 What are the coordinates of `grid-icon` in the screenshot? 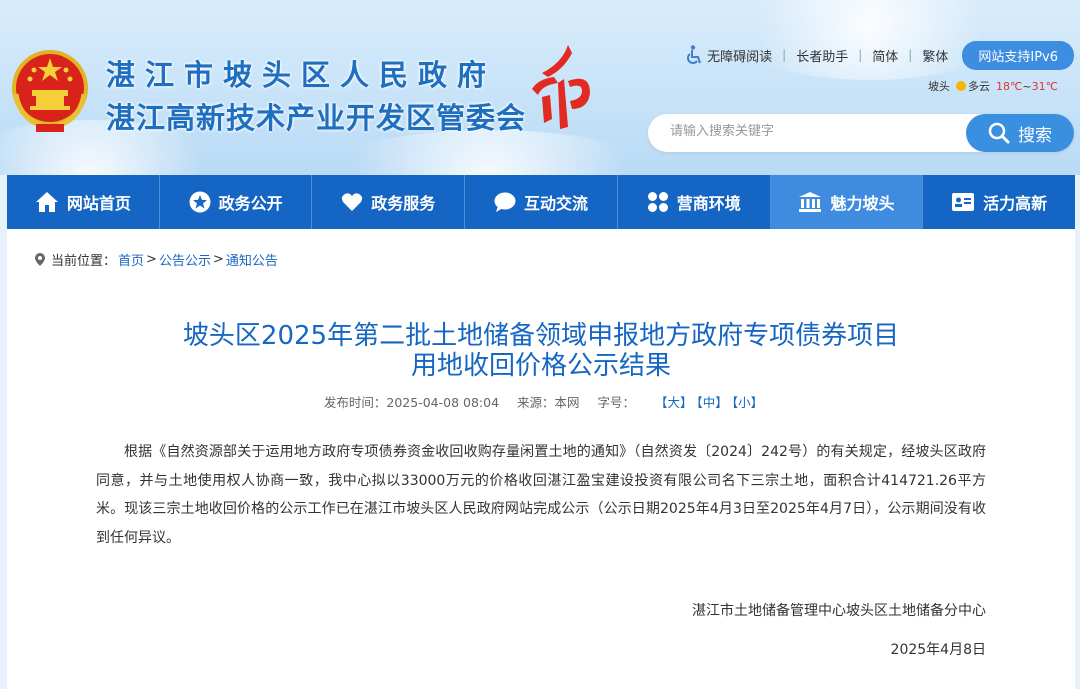 It's located at (657, 202).